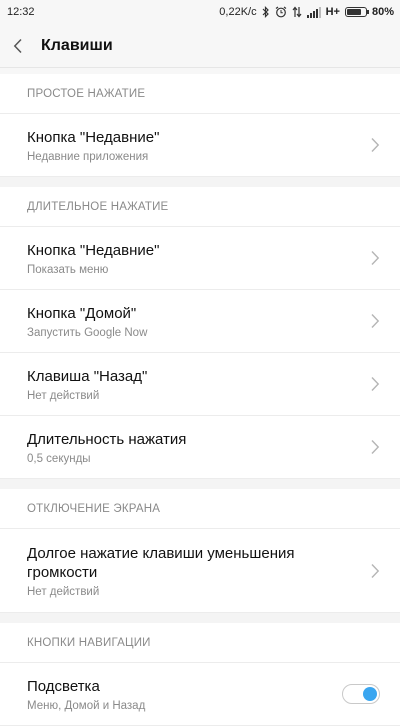 This screenshot has width=400, height=726. Describe the element at coordinates (107, 439) in the screenshot. I see `item-title: Длительность нажатия` at that location.